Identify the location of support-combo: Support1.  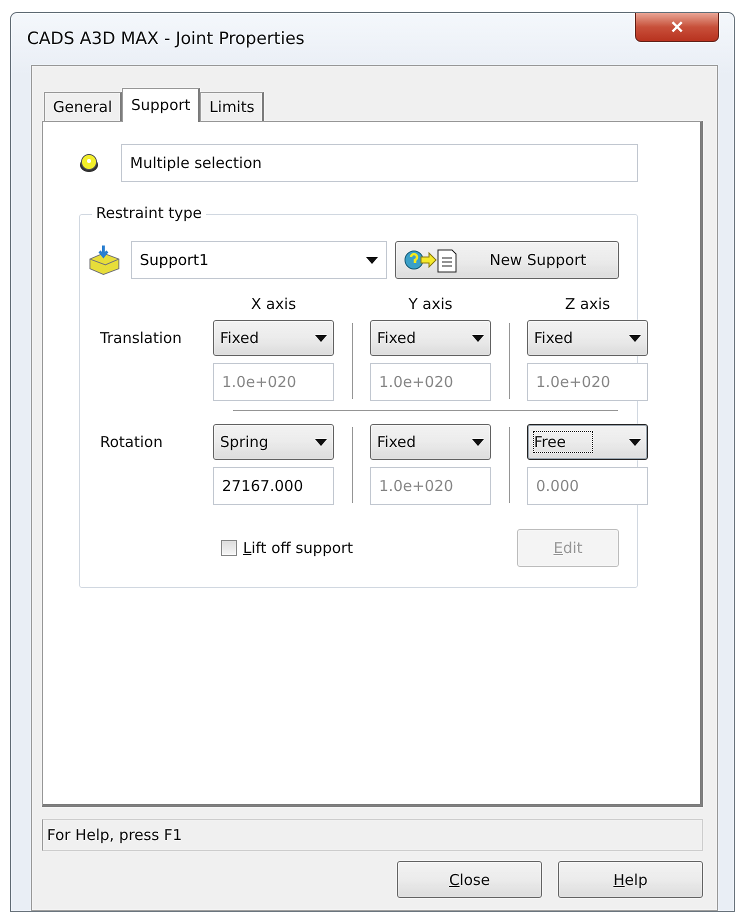
(258, 260).